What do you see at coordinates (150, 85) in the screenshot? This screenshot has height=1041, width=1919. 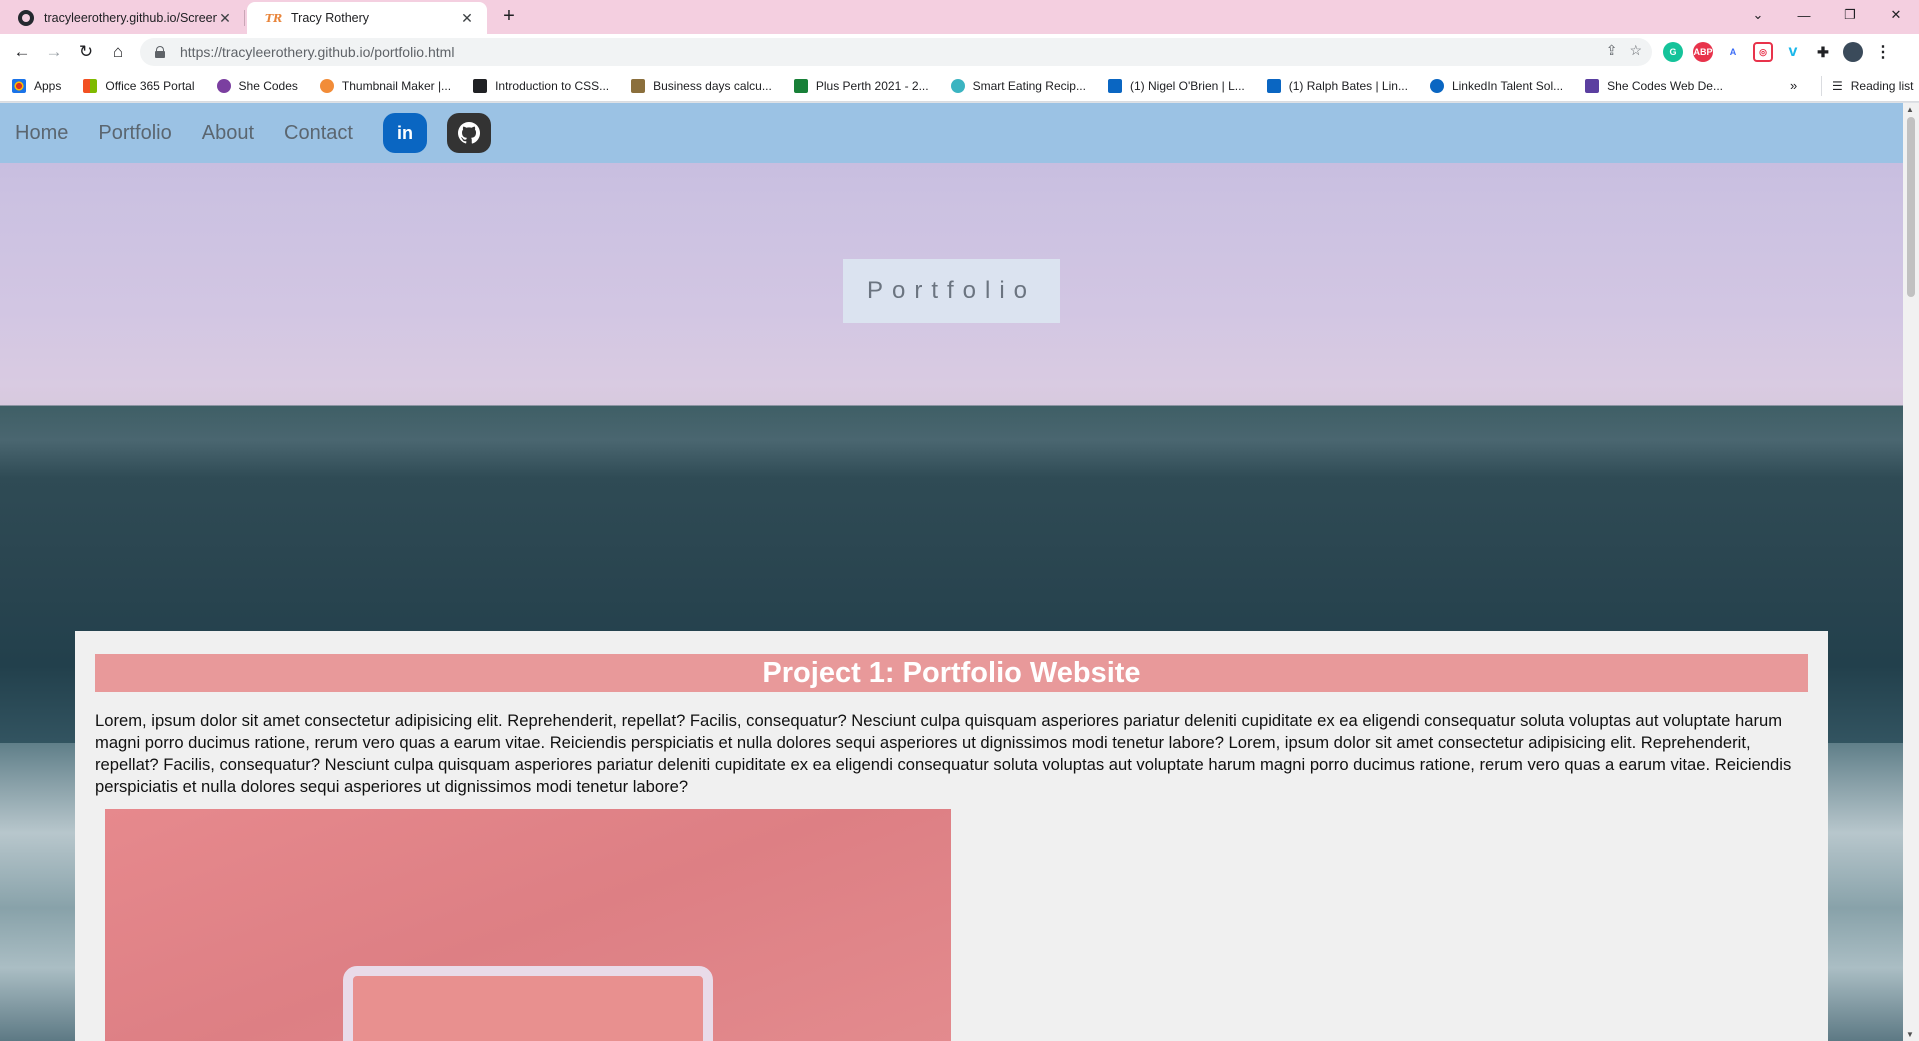 I see `bookmark-label: Office 365 Portal` at bounding box center [150, 85].